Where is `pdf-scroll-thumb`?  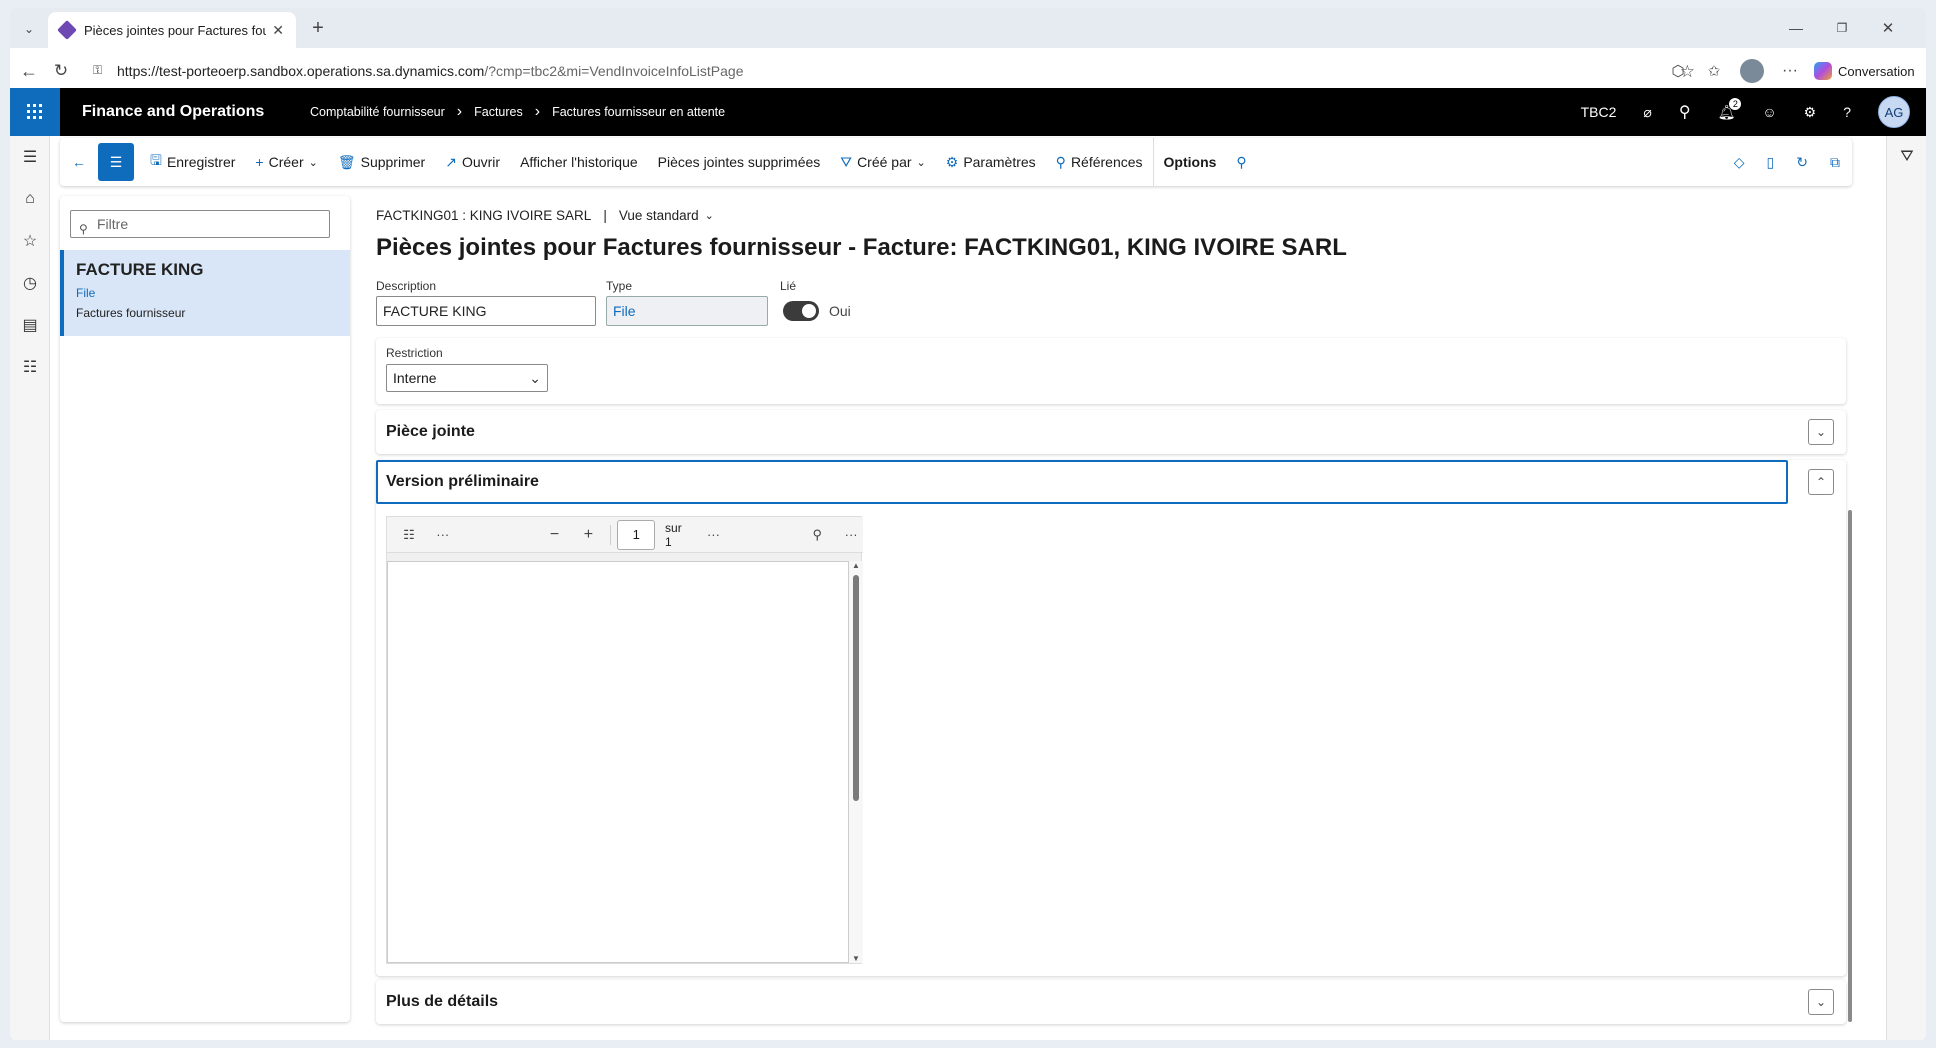 pdf-scroll-thumb is located at coordinates (856, 688).